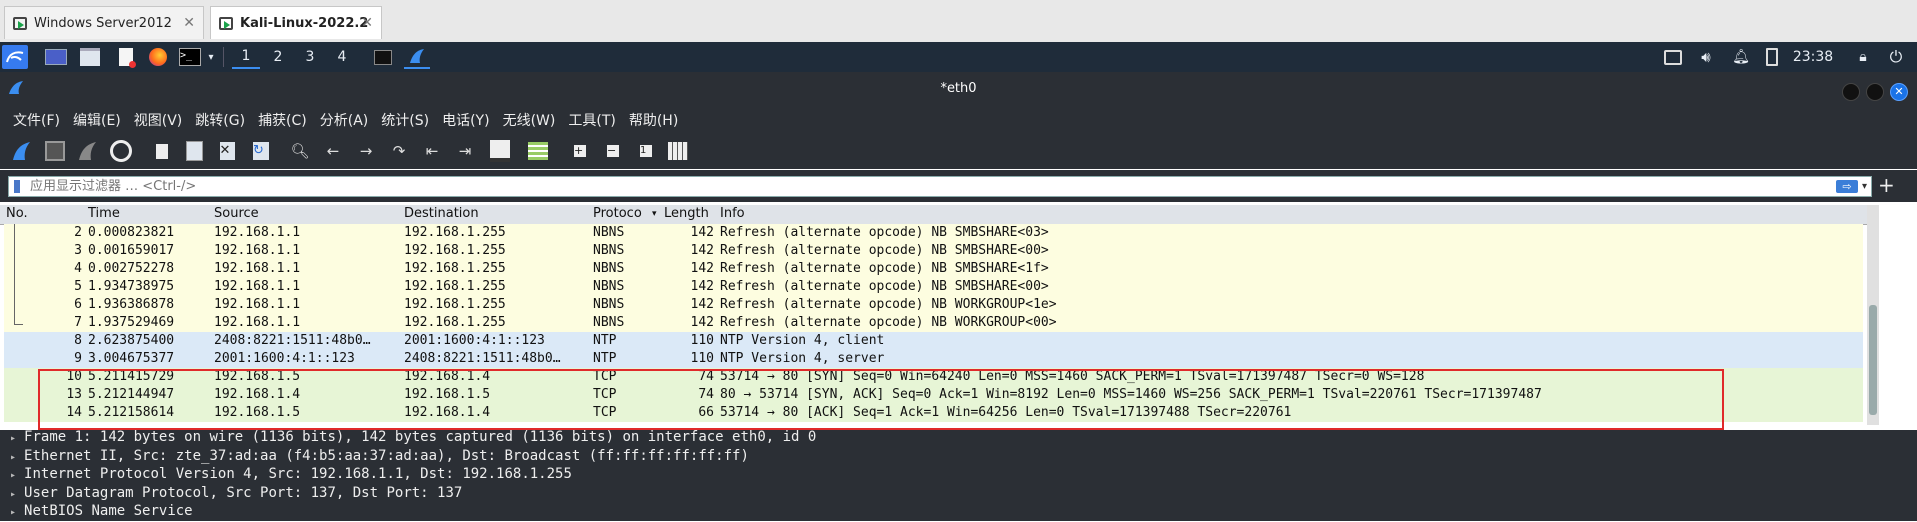 This screenshot has width=1917, height=522. What do you see at coordinates (366, 151) in the screenshot?
I see `go-forward-icon: →` at bounding box center [366, 151].